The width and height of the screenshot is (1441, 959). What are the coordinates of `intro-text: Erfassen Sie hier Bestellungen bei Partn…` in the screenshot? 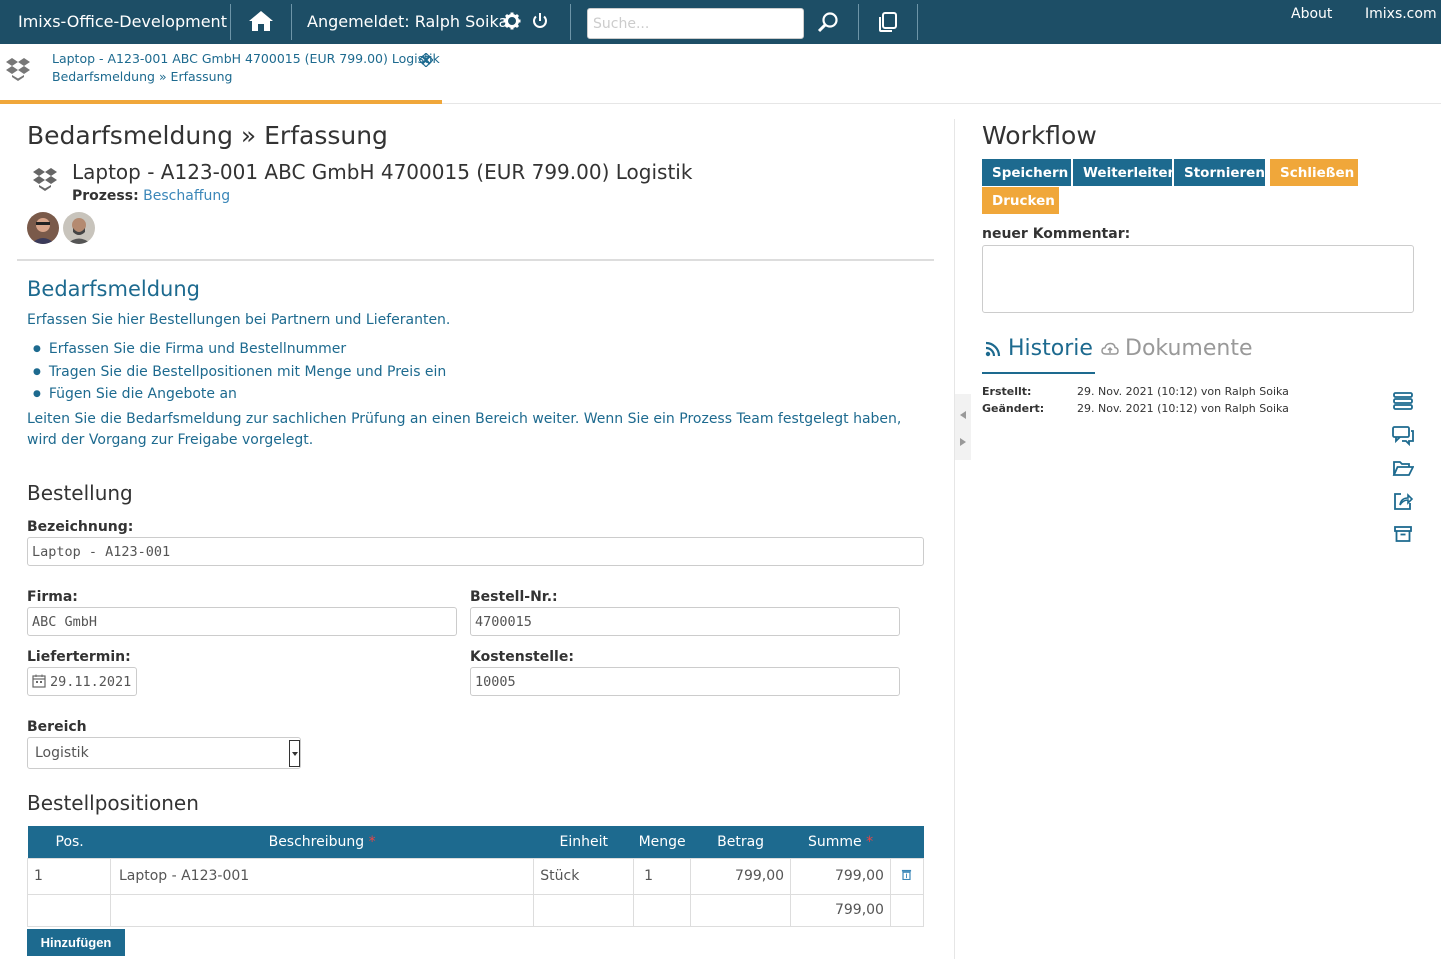 It's located at (239, 320).